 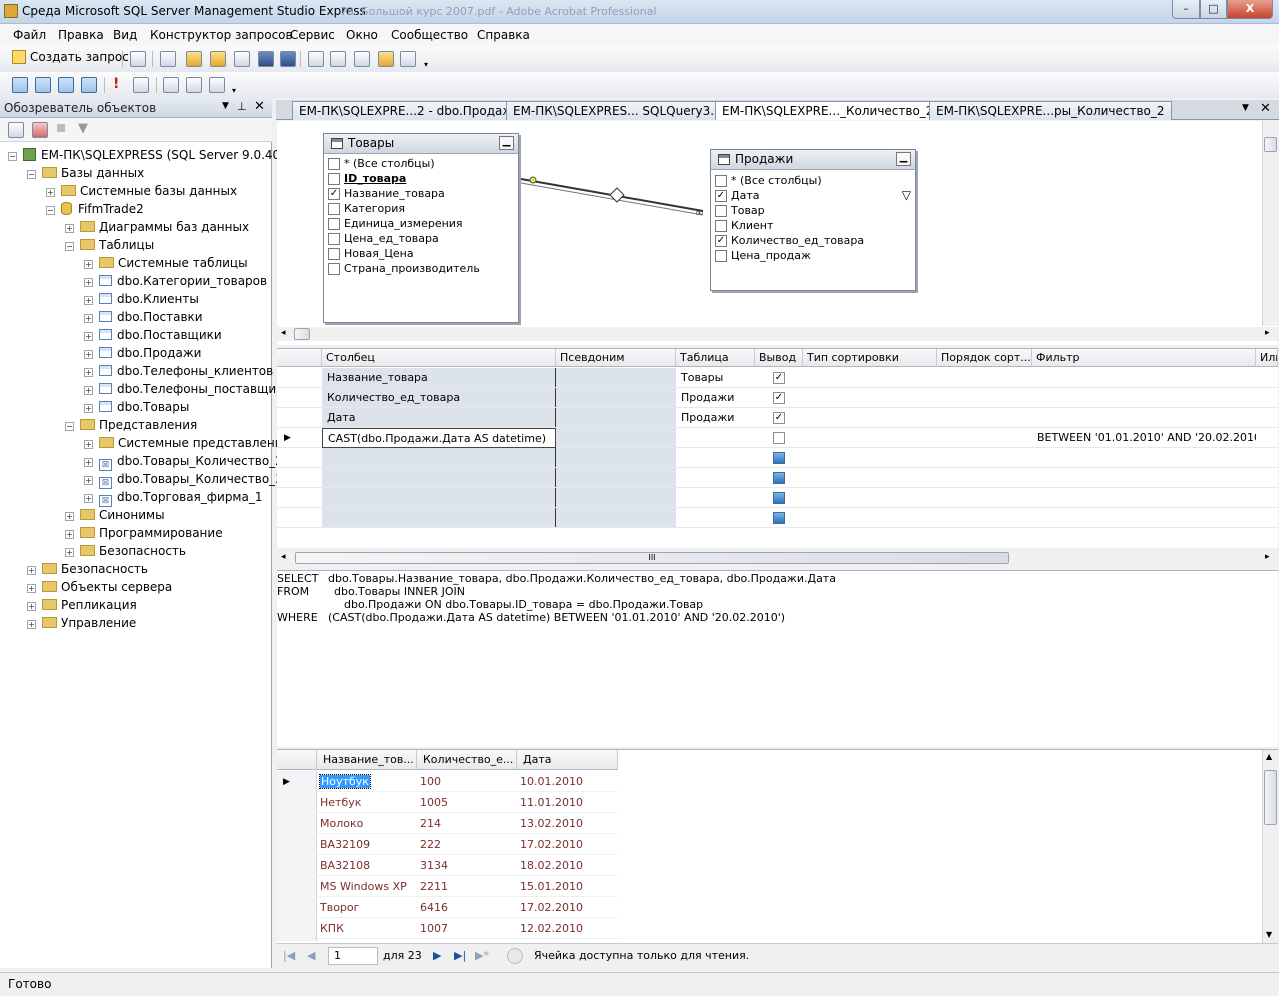 What do you see at coordinates (1250, 9) in the screenshot?
I see `close-button: X` at bounding box center [1250, 9].